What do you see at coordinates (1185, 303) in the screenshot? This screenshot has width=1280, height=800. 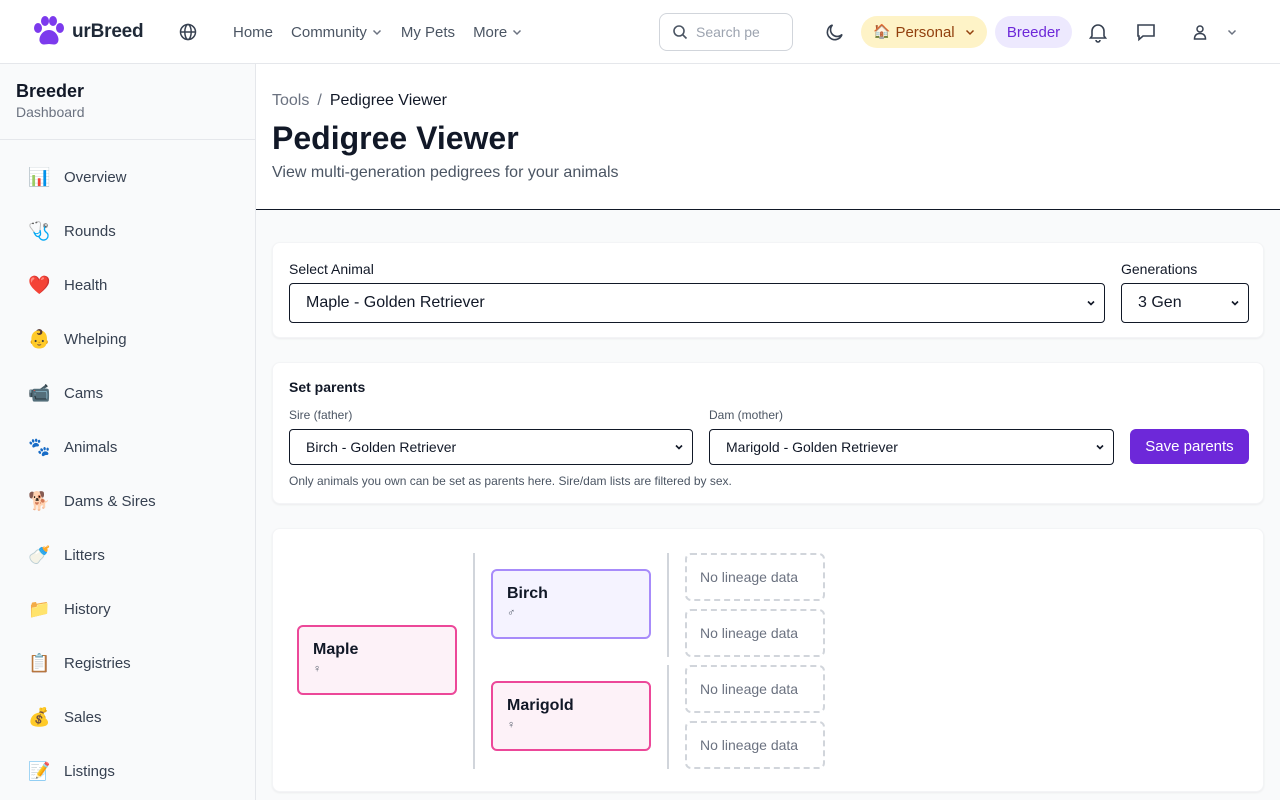 I see `generations-select: 3 Gen` at bounding box center [1185, 303].